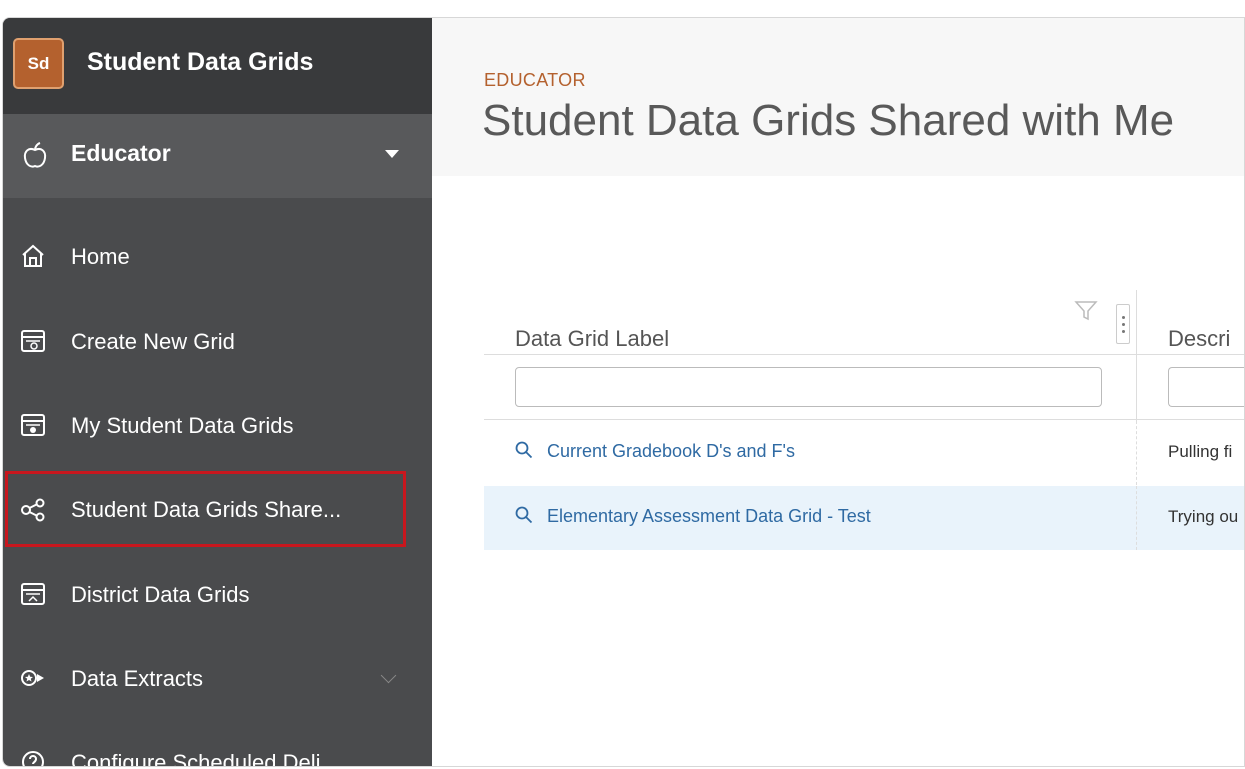  What do you see at coordinates (828, 120) in the screenshot?
I see `page-title: Student Data Grids Shared with Me` at bounding box center [828, 120].